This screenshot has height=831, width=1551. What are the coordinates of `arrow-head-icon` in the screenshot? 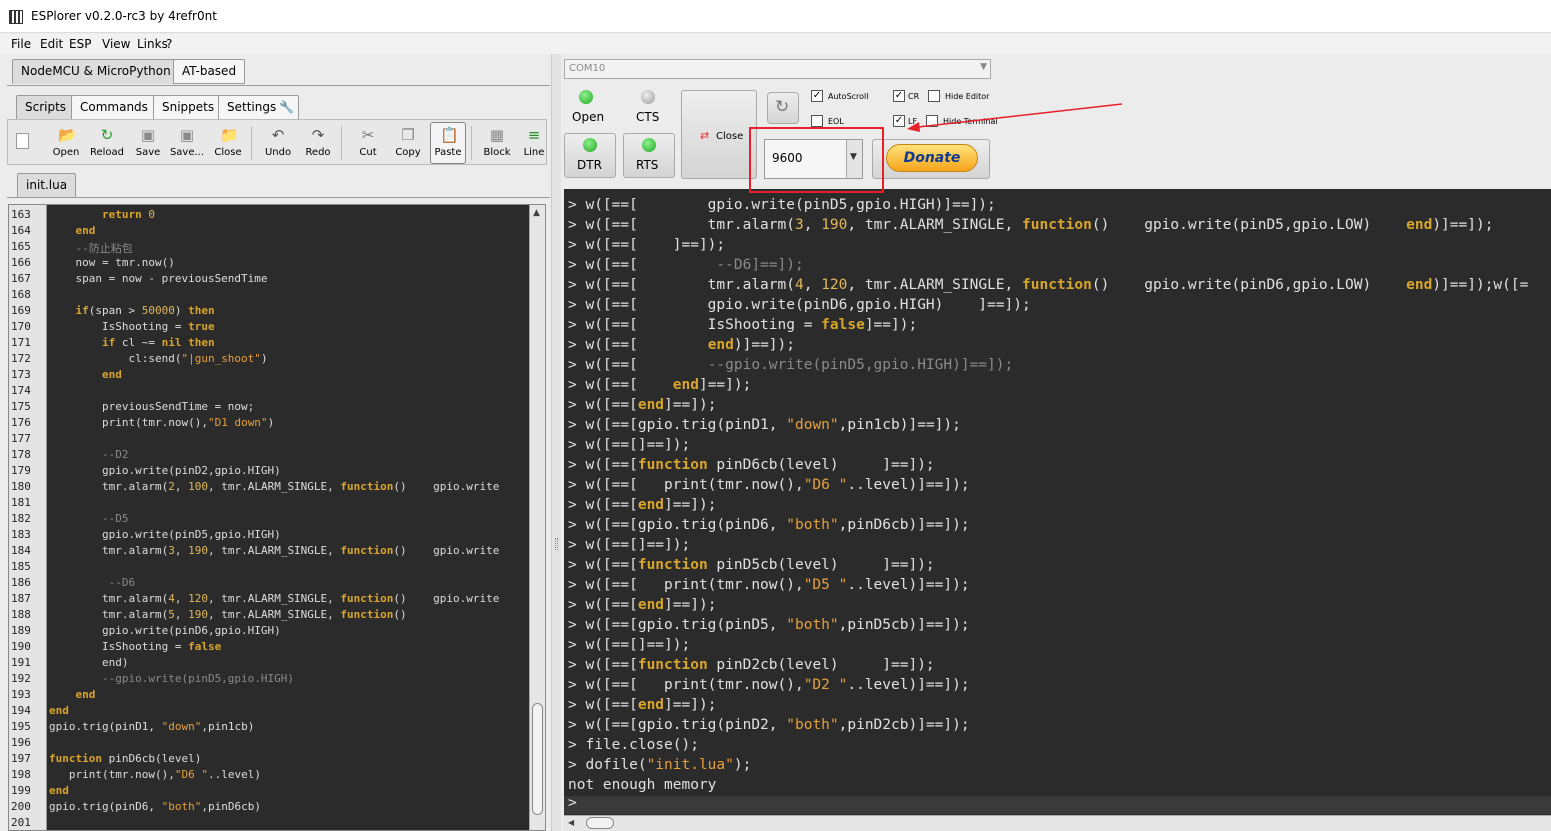 It's located at (913, 127).